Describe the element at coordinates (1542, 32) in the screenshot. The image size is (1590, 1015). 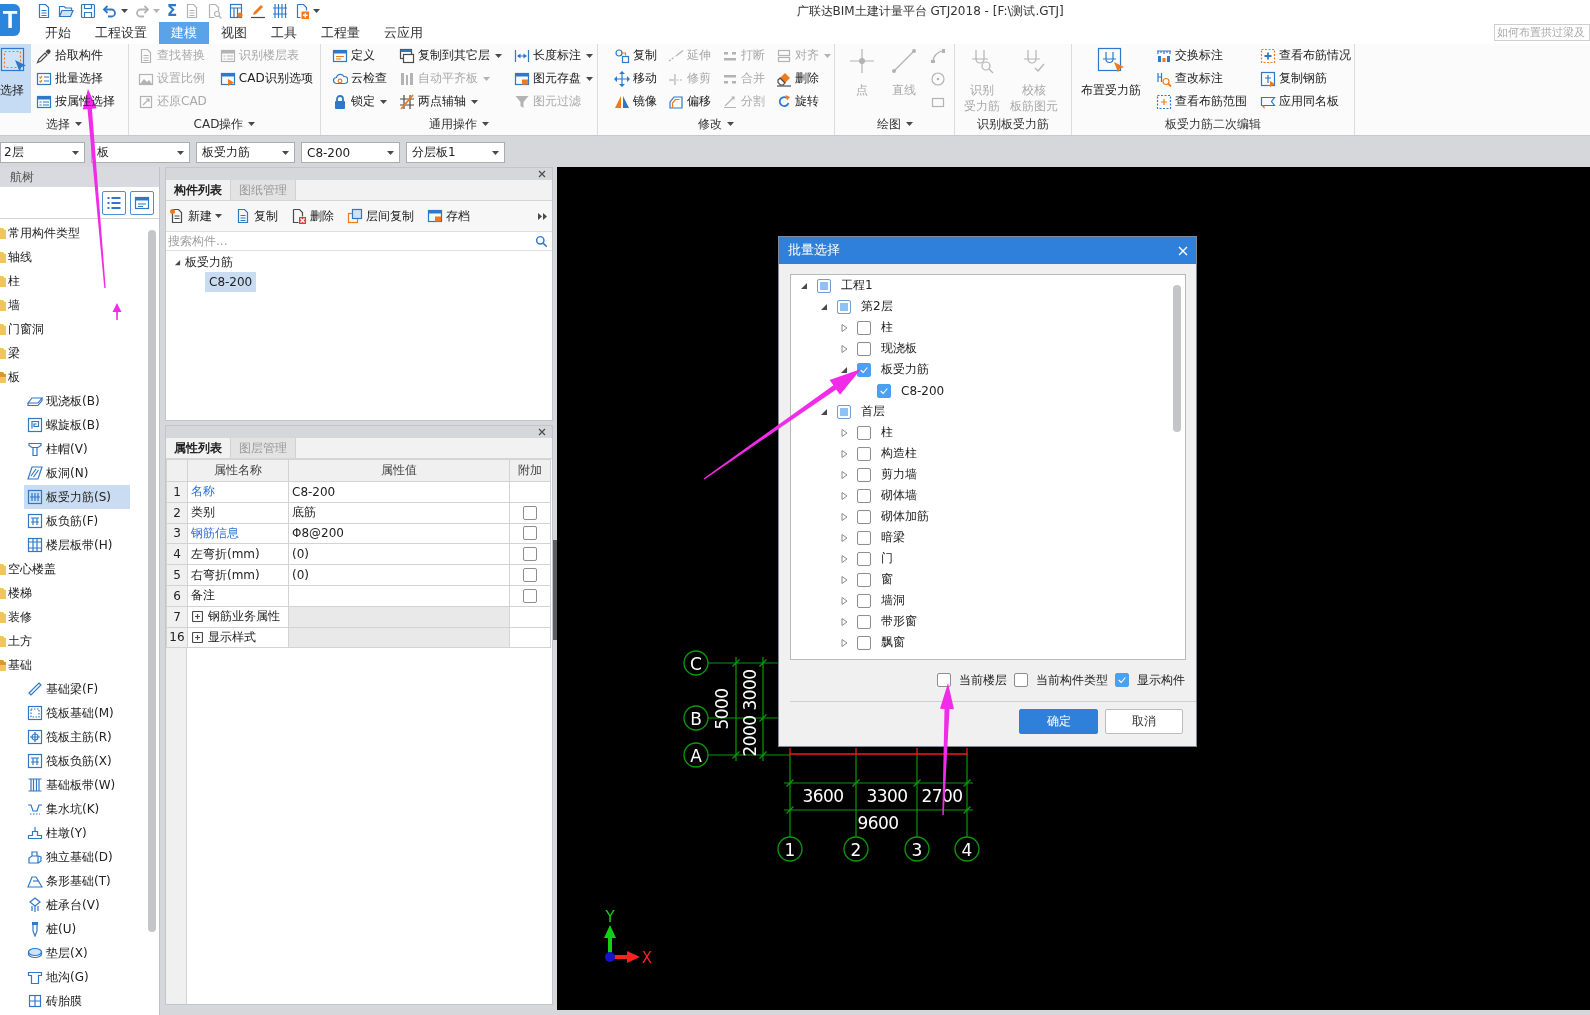
I see `search-field: 如何布置拱过梁及` at that location.